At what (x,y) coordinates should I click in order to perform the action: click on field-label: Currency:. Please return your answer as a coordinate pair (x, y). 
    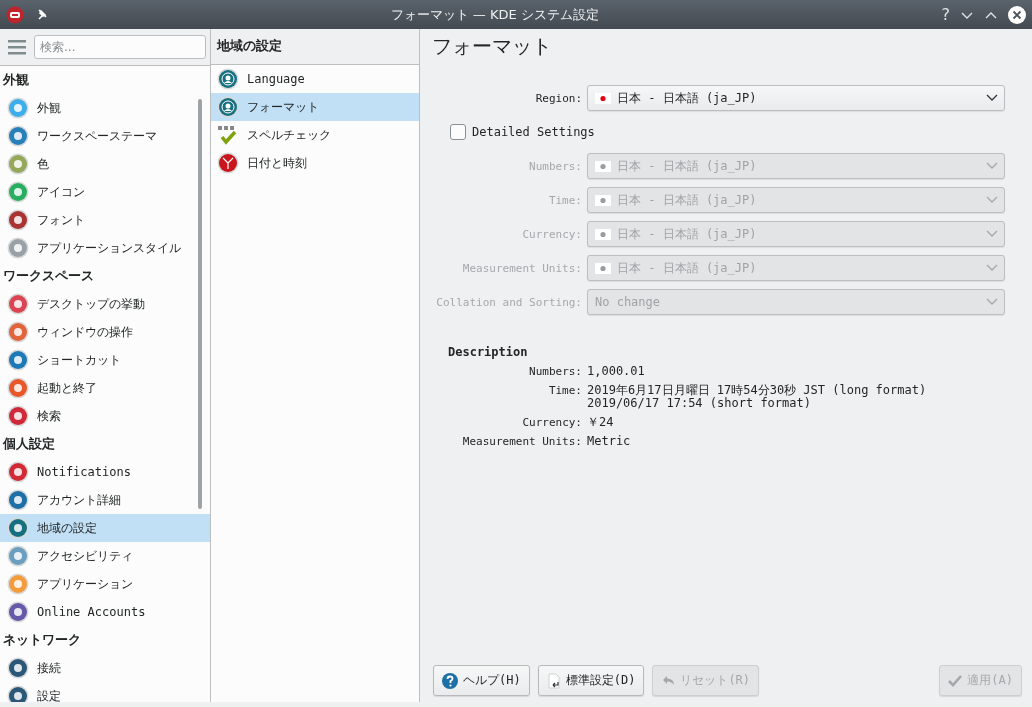
    Looking at the image, I should click on (551, 234).